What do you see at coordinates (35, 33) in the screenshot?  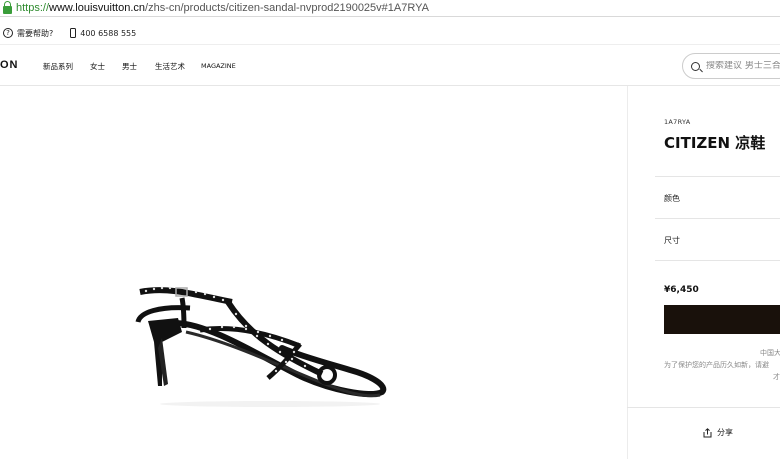 I see `help-label: 需要帮助?` at bounding box center [35, 33].